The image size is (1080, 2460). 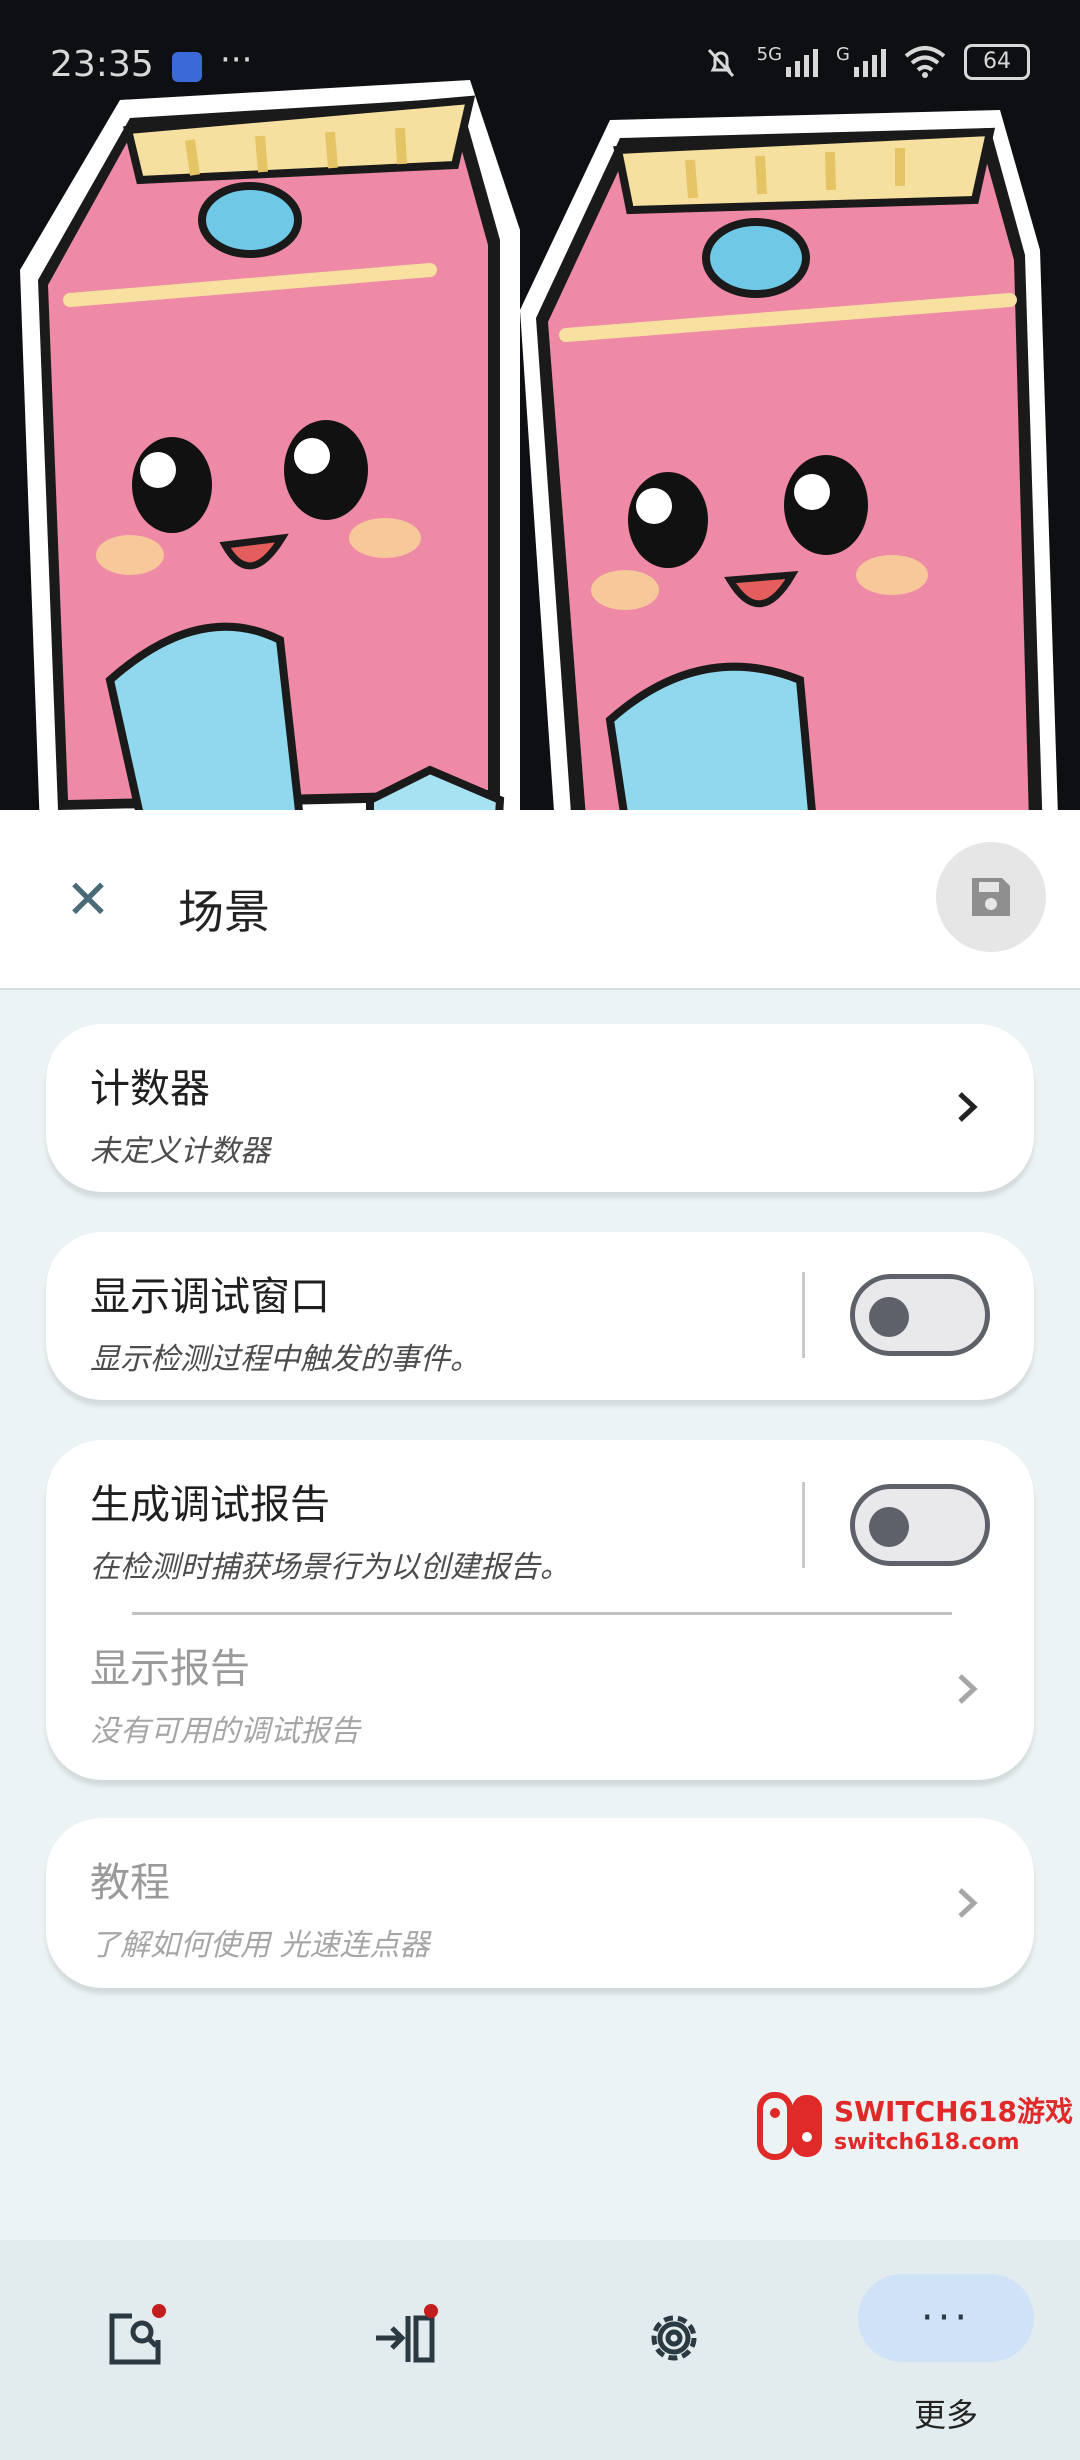 I want to click on tutorial-card: 教程 了解如何使用 光速连点器, so click(x=540, y=1903).